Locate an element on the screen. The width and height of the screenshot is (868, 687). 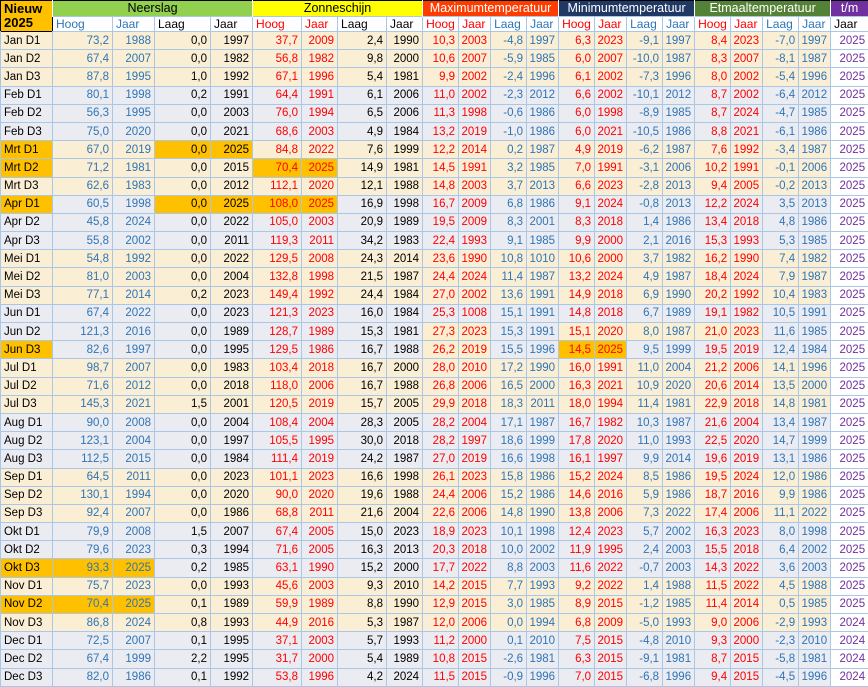
data-cell: 71,6 is located at coordinates (277, 550).